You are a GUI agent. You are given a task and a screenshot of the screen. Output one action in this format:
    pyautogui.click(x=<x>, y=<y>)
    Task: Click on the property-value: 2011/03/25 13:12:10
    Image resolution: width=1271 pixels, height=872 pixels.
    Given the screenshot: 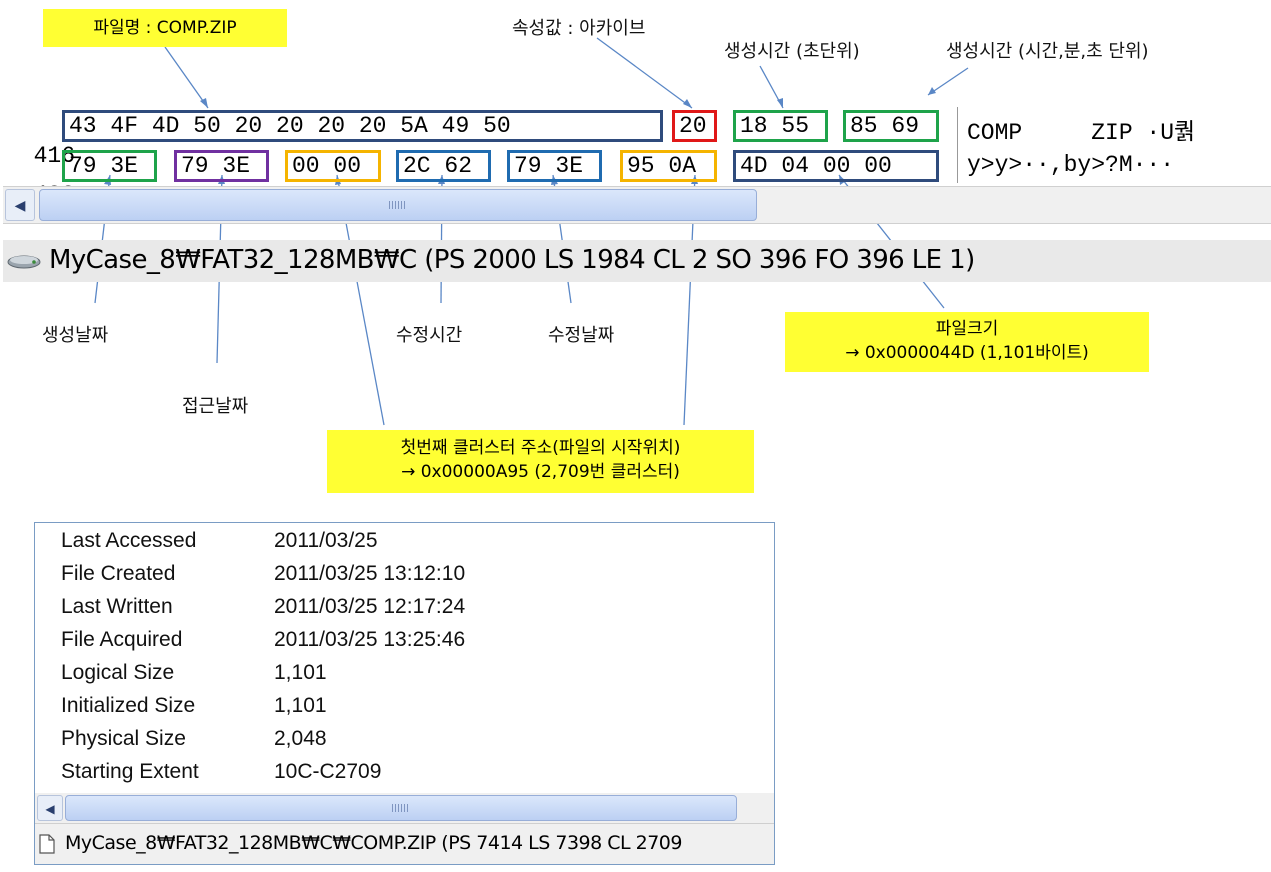 What is the action you would take?
    pyautogui.click(x=370, y=573)
    